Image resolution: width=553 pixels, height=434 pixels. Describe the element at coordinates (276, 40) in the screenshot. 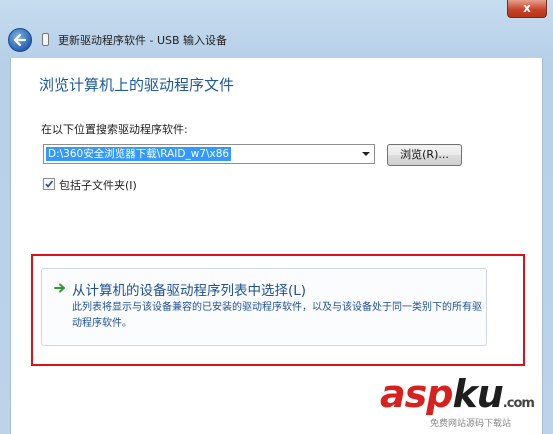

I see `title-bar: 更新驱动程序软件 - USB 输入设备` at that location.